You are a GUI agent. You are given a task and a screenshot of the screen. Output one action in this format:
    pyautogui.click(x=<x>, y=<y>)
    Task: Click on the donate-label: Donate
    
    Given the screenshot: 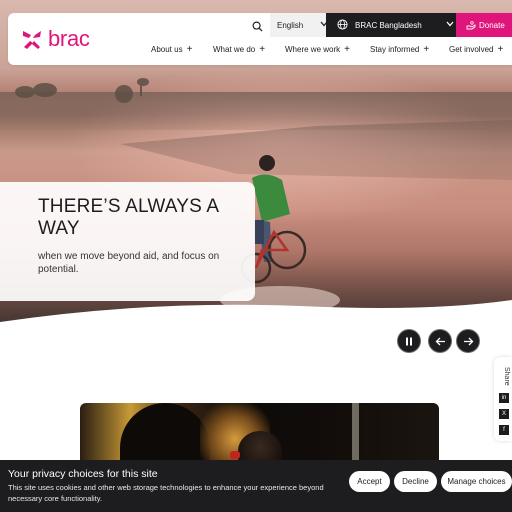 What is the action you would take?
    pyautogui.click(x=492, y=25)
    